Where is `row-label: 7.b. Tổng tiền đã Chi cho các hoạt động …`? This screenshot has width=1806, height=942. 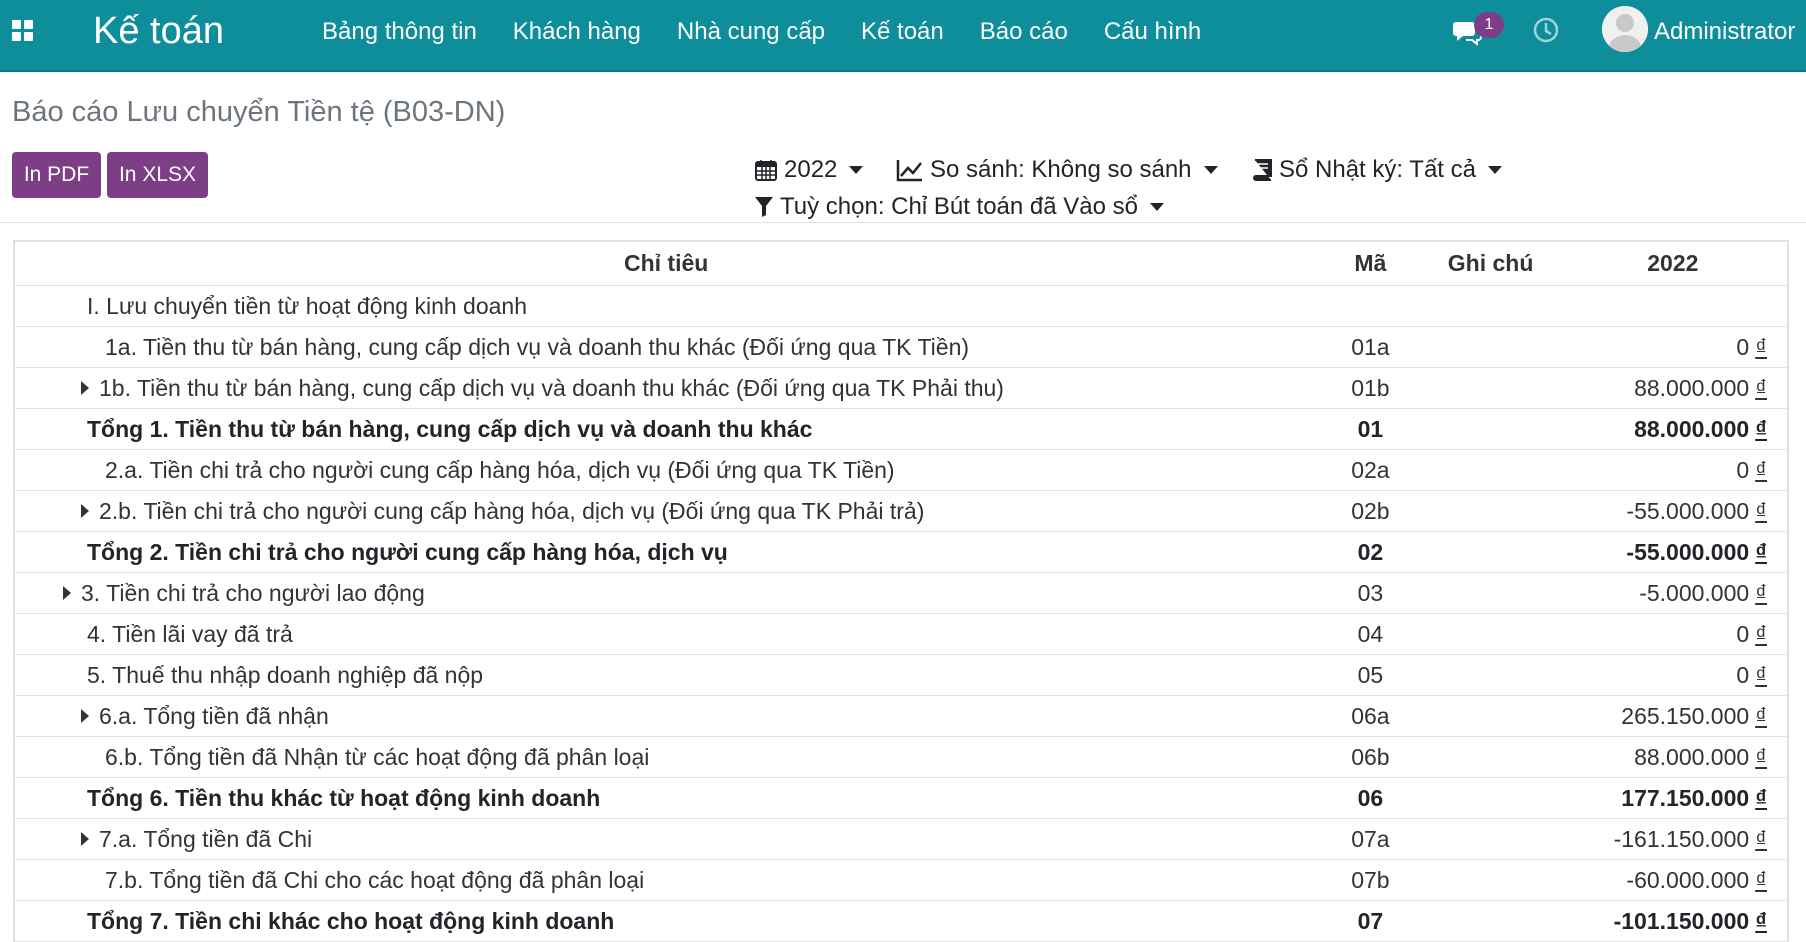
row-label: 7.b. Tổng tiền đã Chi cho các hoạt động … is located at coordinates (375, 879).